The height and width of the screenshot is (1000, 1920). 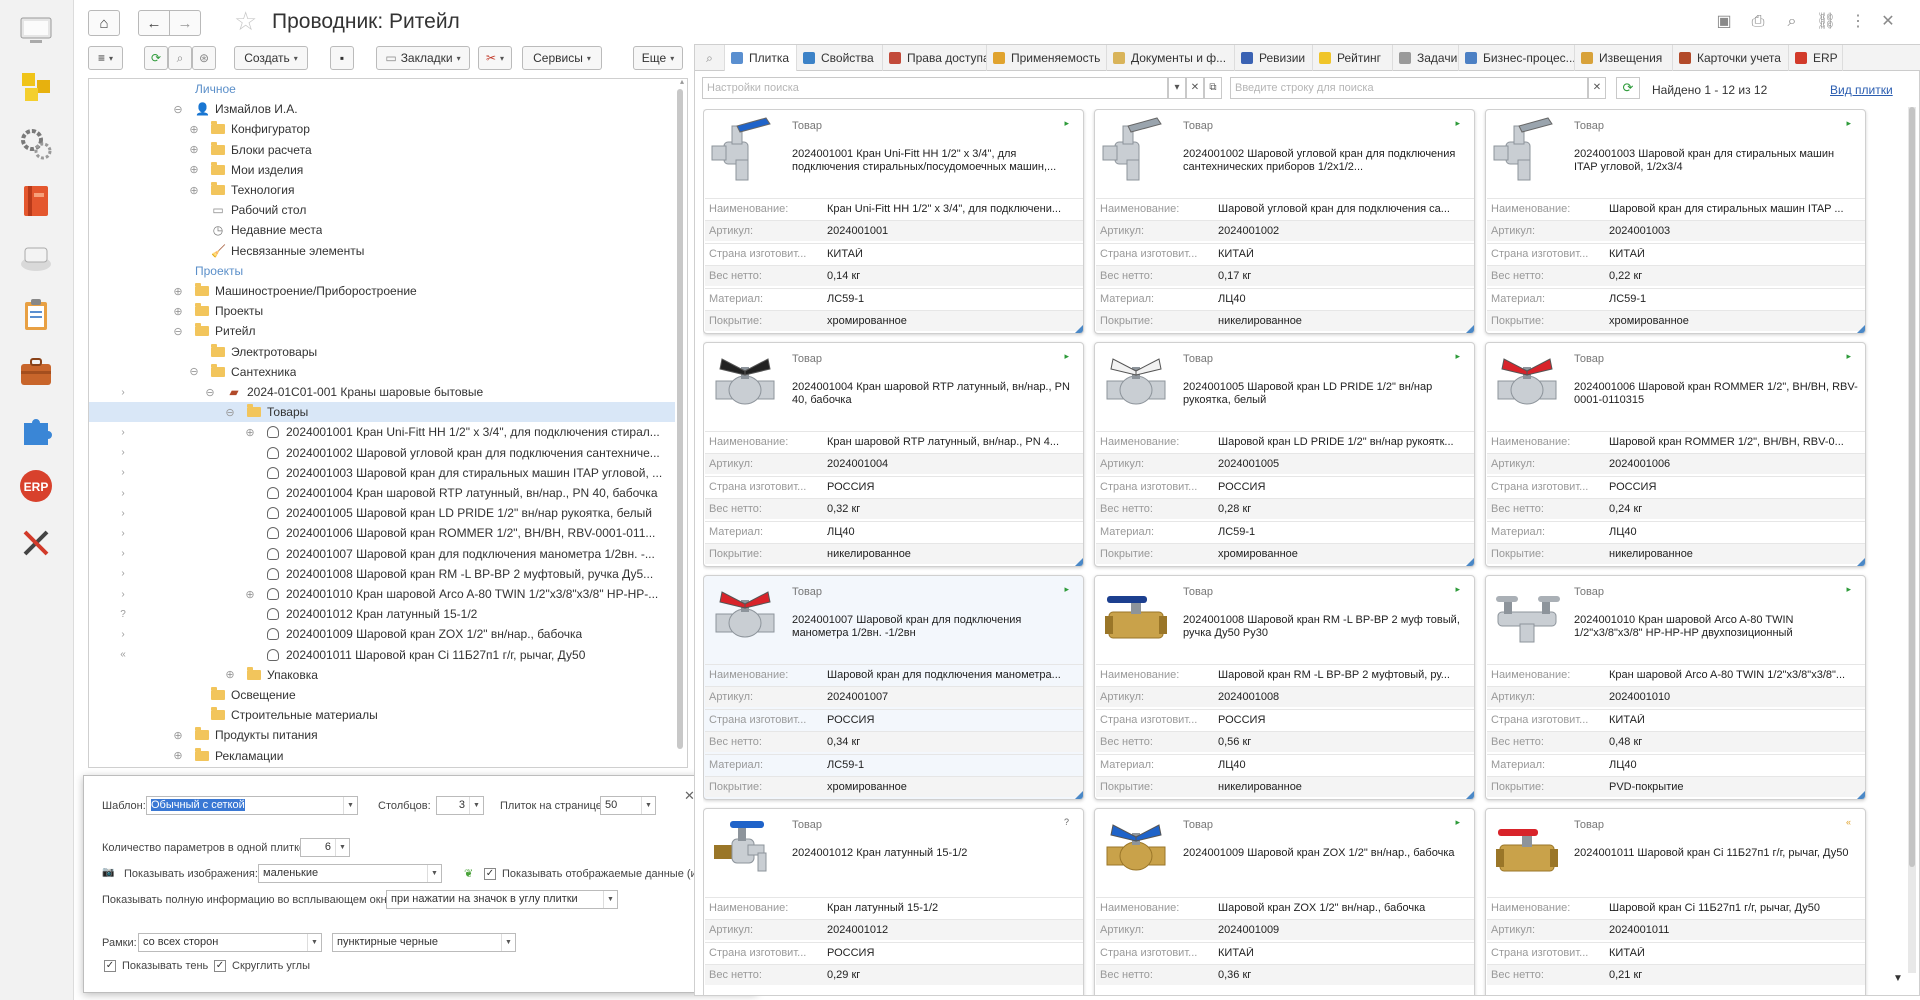 What do you see at coordinates (204, 58) in the screenshot?
I see `filter-button: ⊛` at bounding box center [204, 58].